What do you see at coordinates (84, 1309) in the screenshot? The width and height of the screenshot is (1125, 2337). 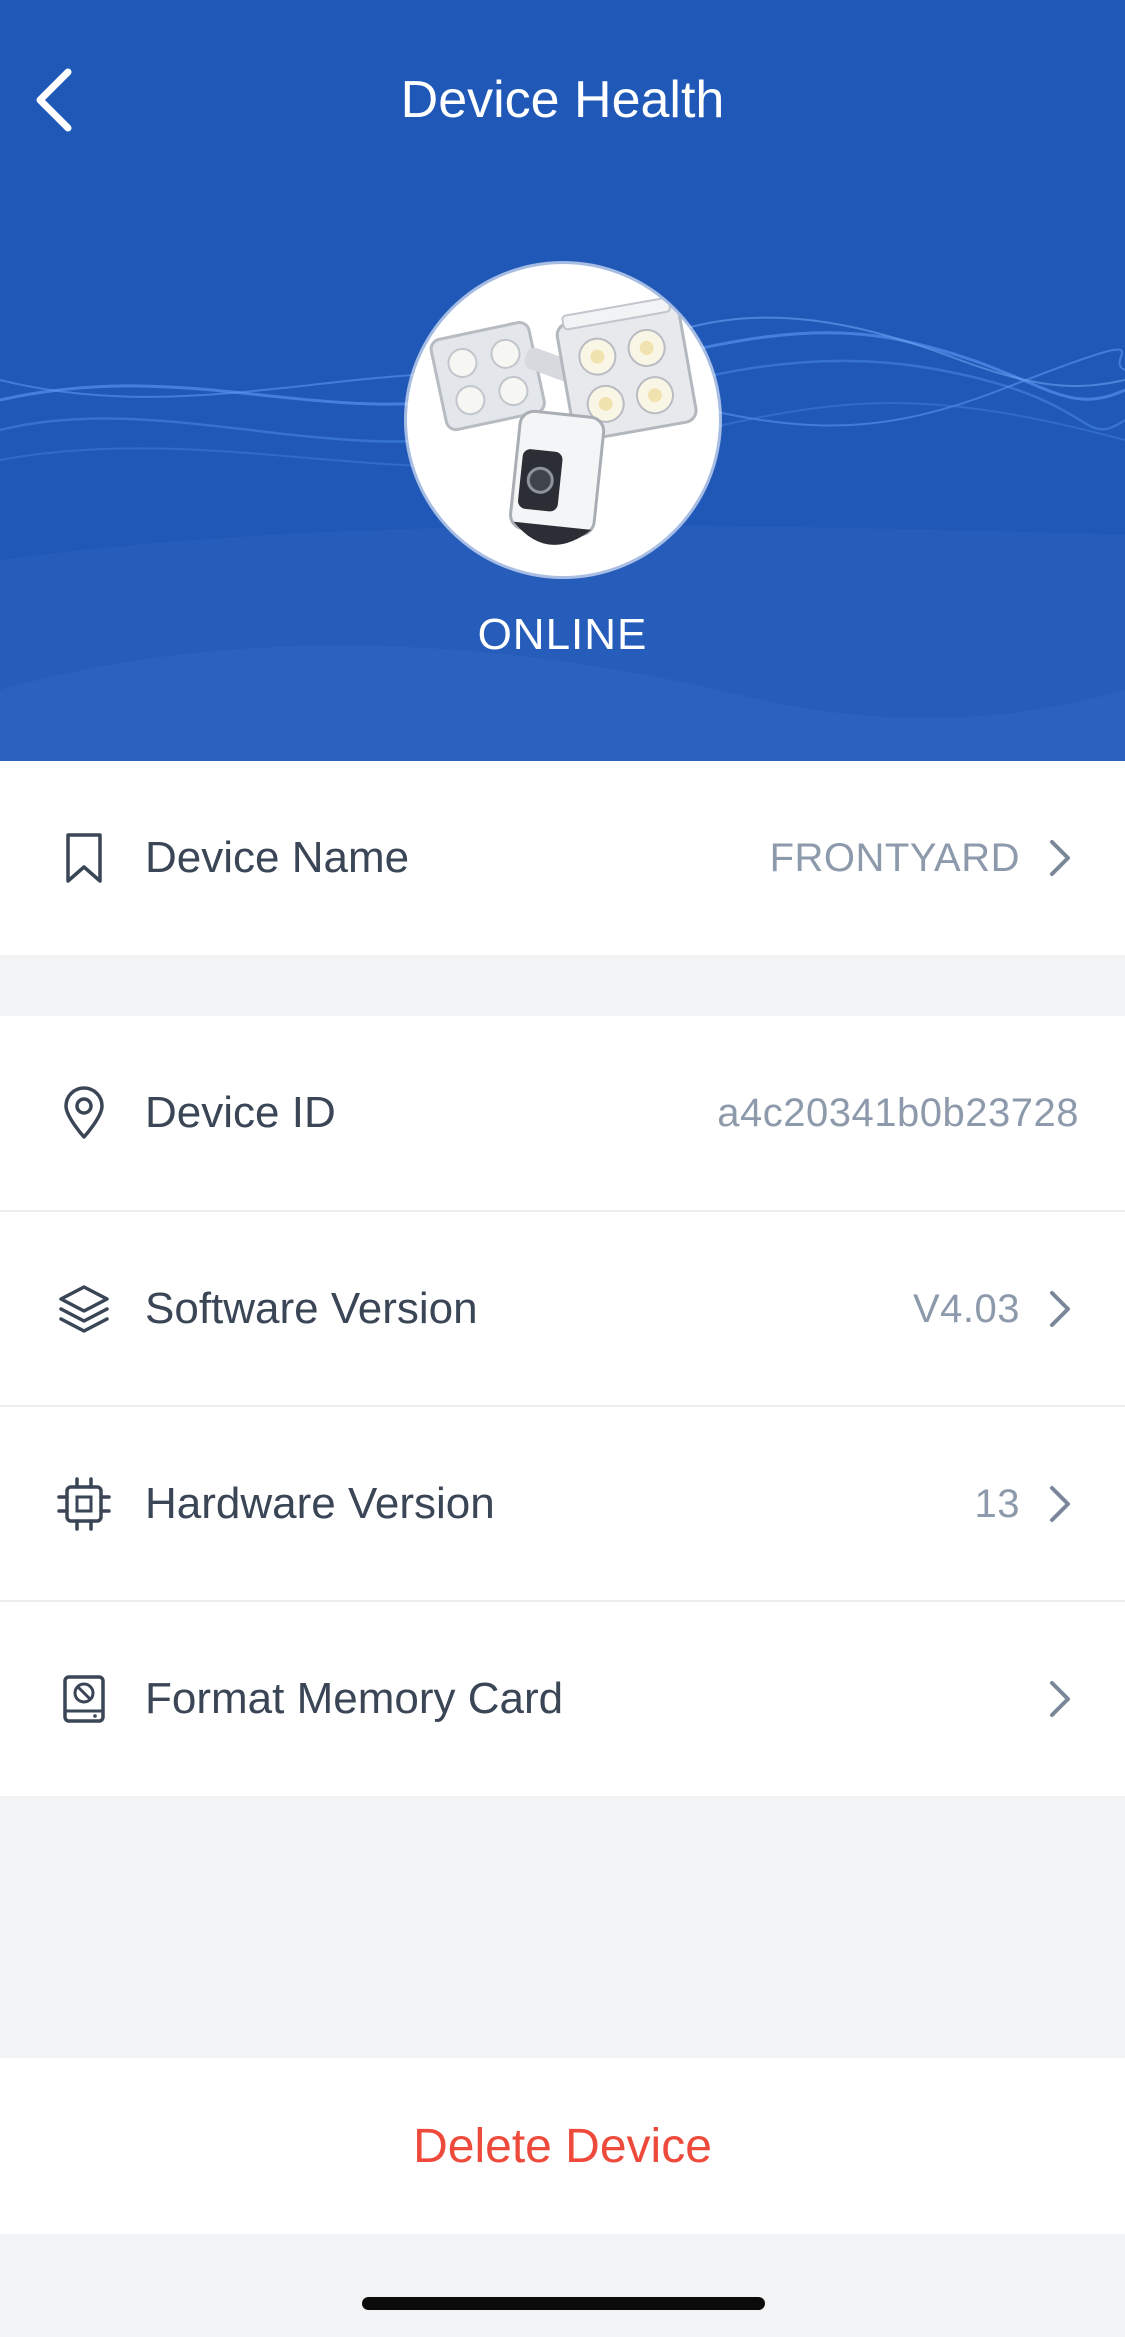 I see `layers-icon` at bounding box center [84, 1309].